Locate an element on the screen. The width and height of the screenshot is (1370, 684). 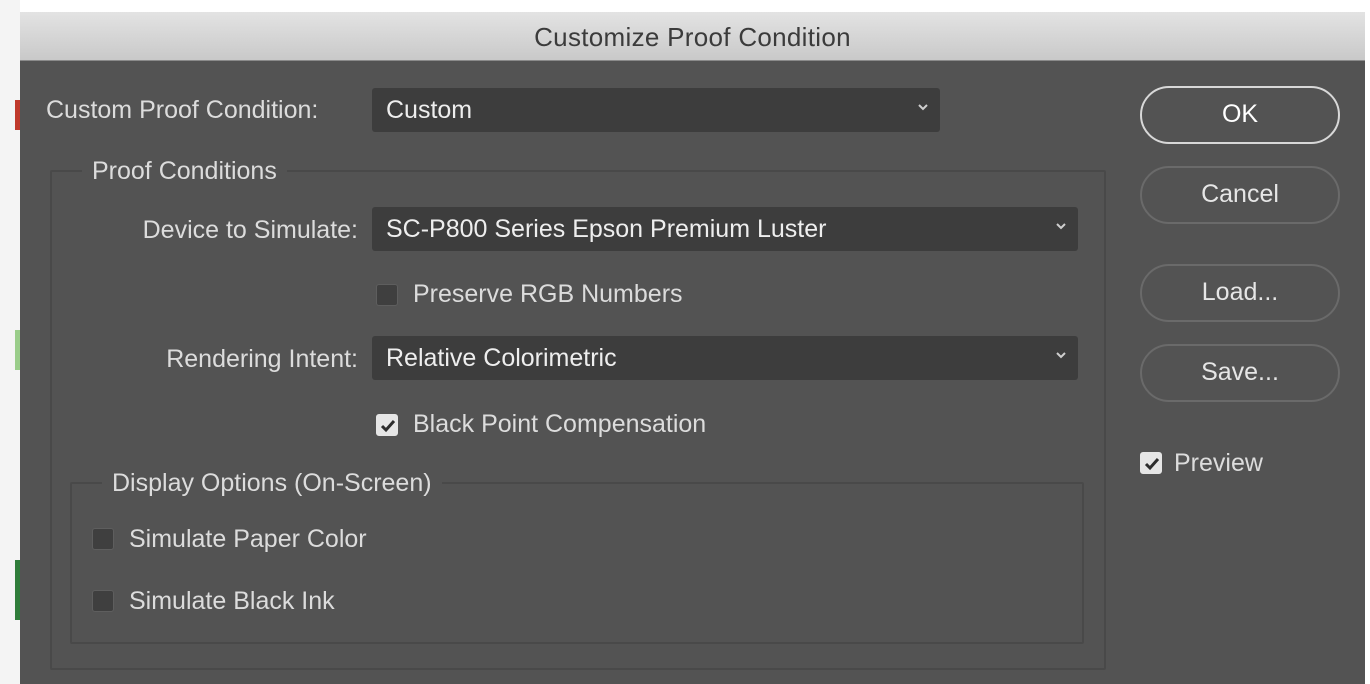
rendering-intent-label: Rendering Intent: is located at coordinates (262, 359).